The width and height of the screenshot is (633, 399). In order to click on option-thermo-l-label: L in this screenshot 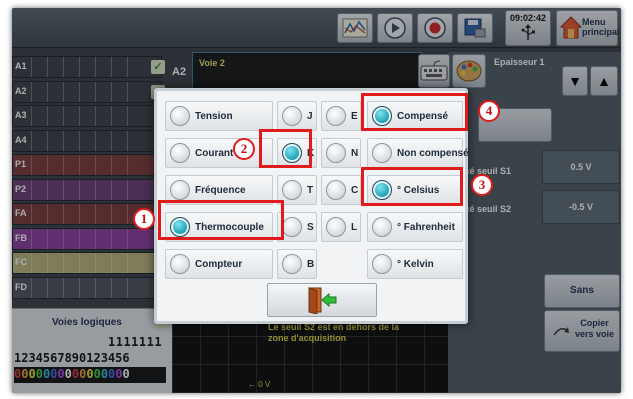, I will do `click(354, 227)`.